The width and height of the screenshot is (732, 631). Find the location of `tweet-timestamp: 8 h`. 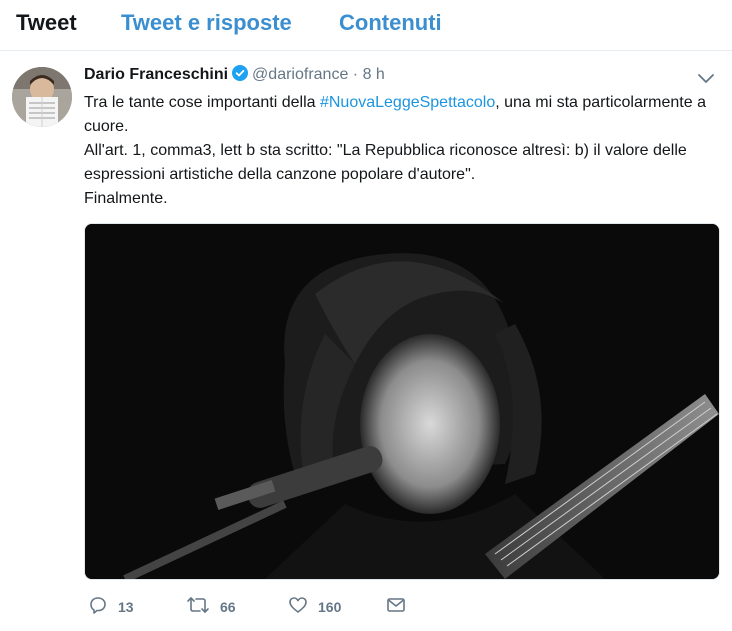

tweet-timestamp: 8 h is located at coordinates (374, 74).